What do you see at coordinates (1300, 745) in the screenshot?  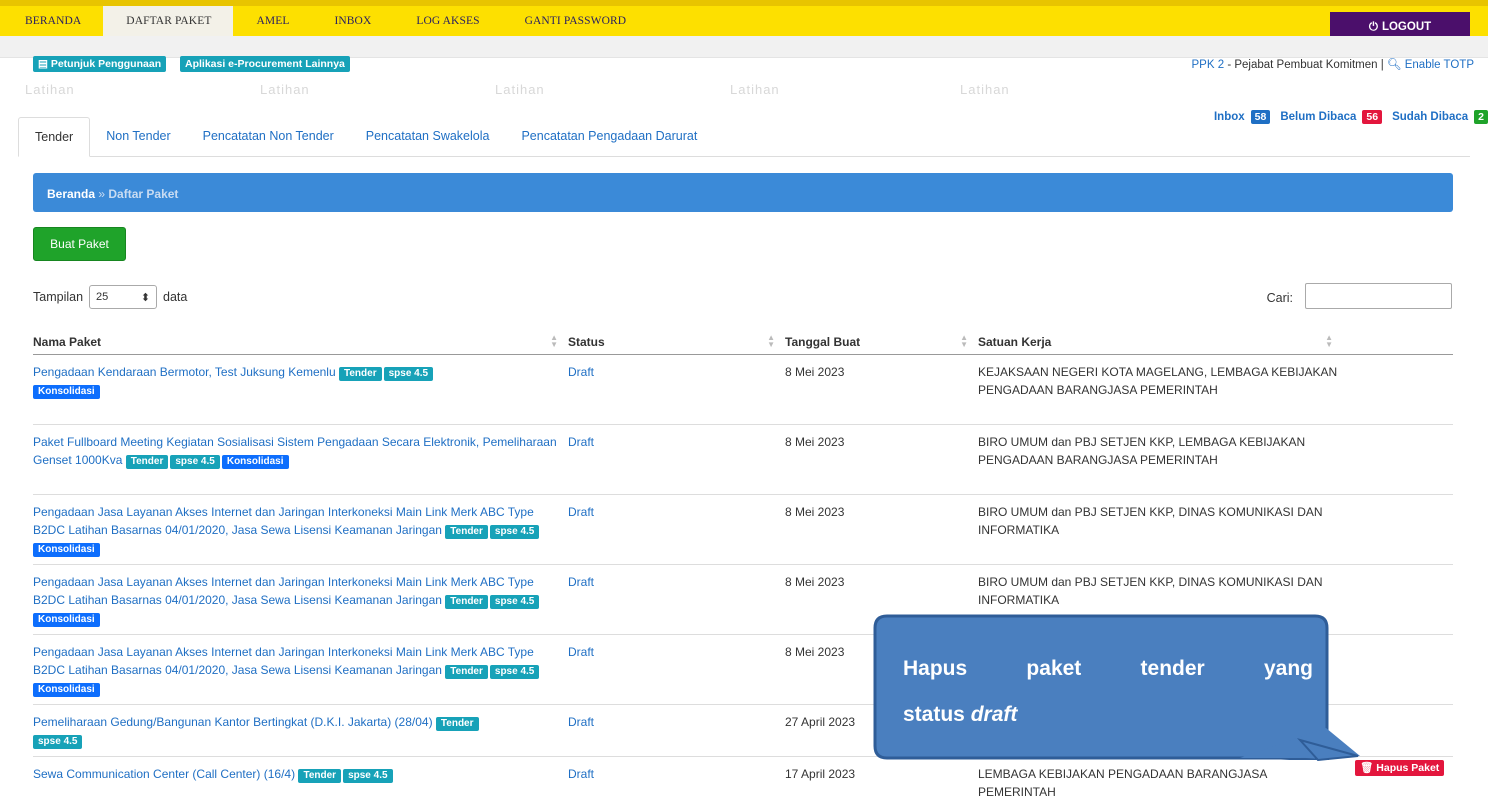 I see `callout-pointer` at bounding box center [1300, 745].